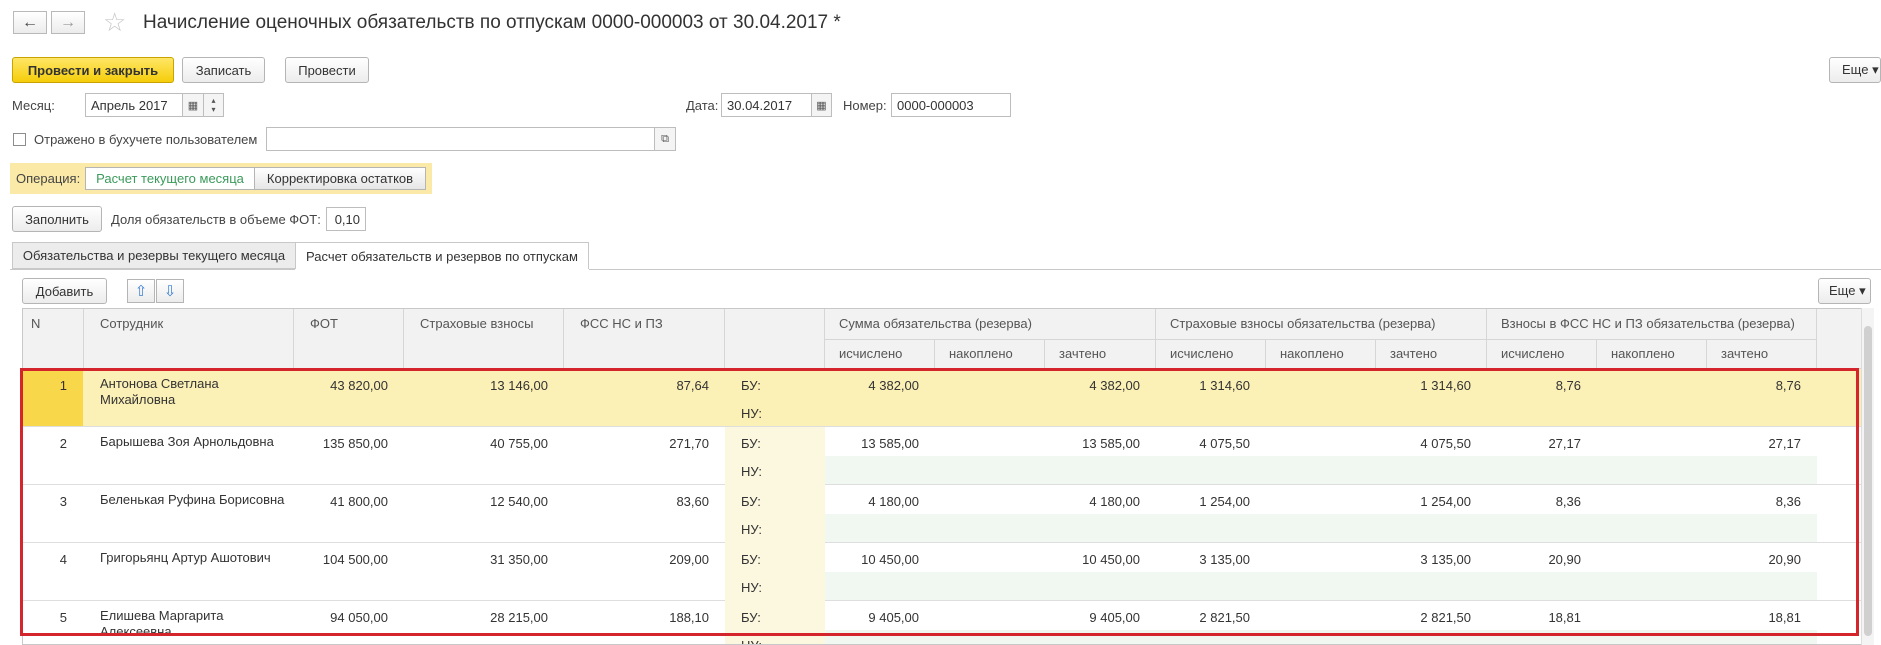 The height and width of the screenshot is (645, 1881). What do you see at coordinates (1224, 559) in the screenshot?
I see `insurance-calculated: 3 135,00` at bounding box center [1224, 559].